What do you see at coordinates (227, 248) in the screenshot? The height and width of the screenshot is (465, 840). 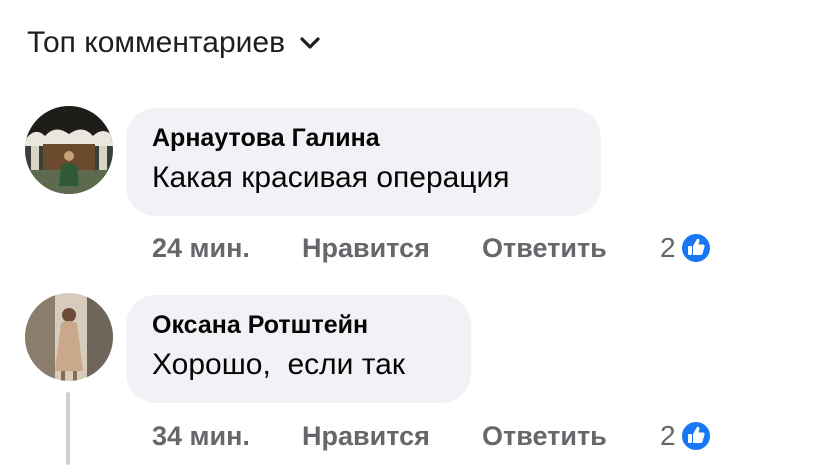 I see `comment-time: 24 мин.` at bounding box center [227, 248].